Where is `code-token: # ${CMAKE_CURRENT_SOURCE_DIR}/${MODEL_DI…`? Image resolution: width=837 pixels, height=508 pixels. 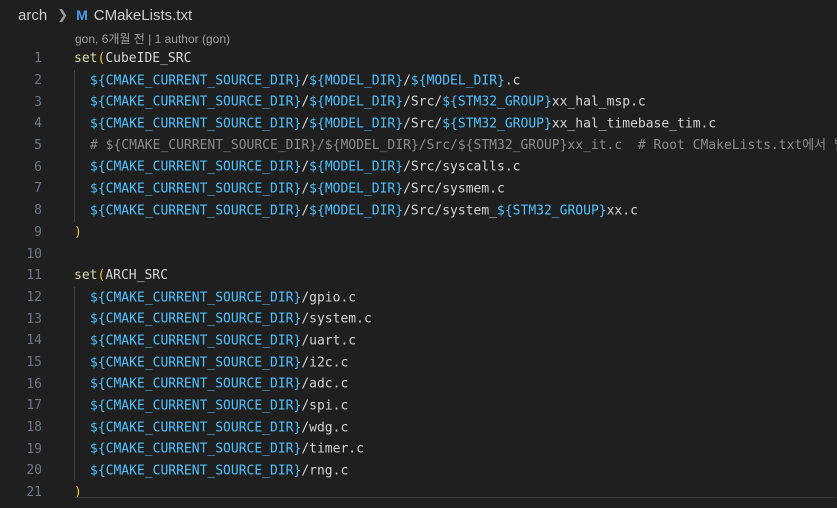
code-token: # ${CMAKE_CURRENT_SOURCE_DIR}/${MODEL_DI… is located at coordinates (463, 146).